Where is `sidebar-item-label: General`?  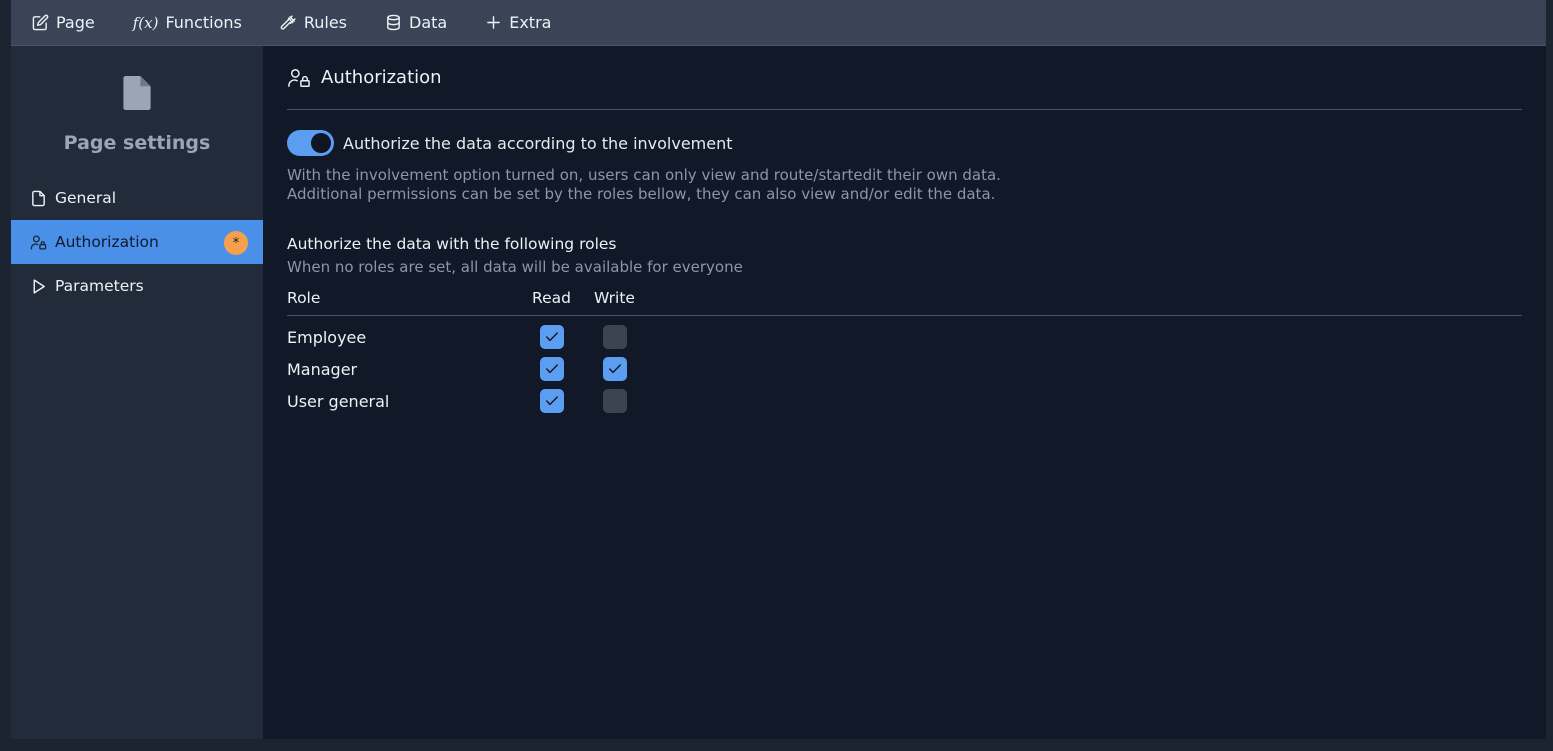 sidebar-item-label: General is located at coordinates (86, 198).